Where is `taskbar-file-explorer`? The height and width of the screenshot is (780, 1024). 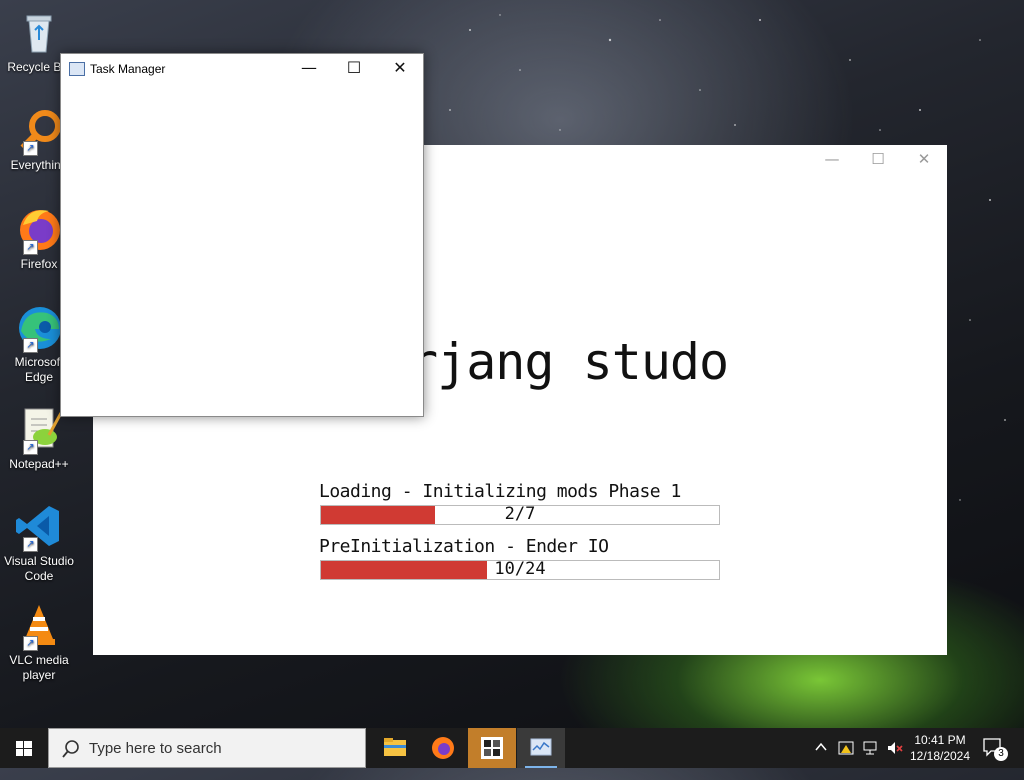
taskbar-file-explorer is located at coordinates (395, 748).